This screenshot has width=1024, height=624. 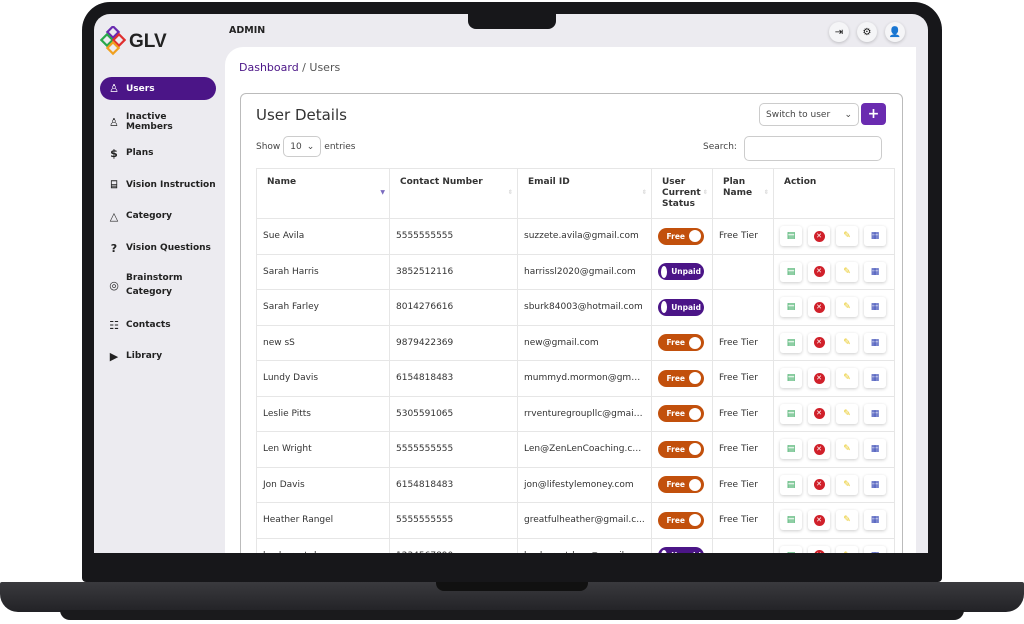 I want to click on cell-contact: 6154818483, so click(x=453, y=484).